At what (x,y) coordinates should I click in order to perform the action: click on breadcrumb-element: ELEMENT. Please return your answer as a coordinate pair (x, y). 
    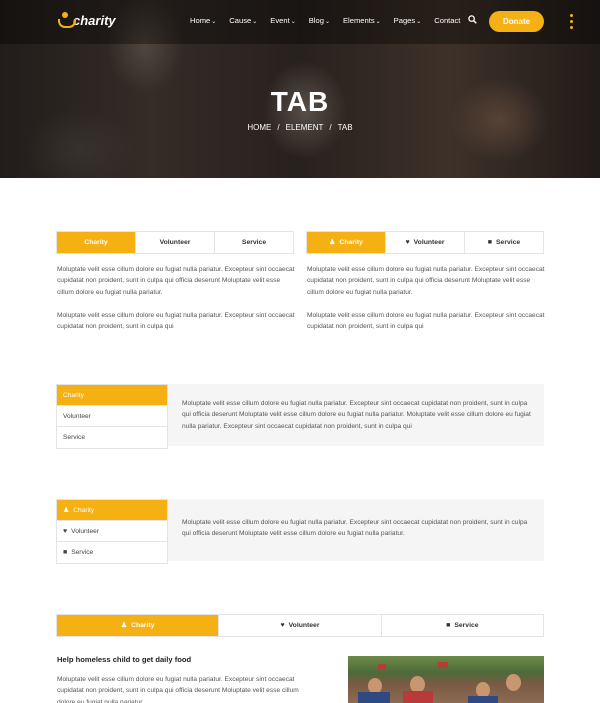
    Looking at the image, I should click on (305, 127).